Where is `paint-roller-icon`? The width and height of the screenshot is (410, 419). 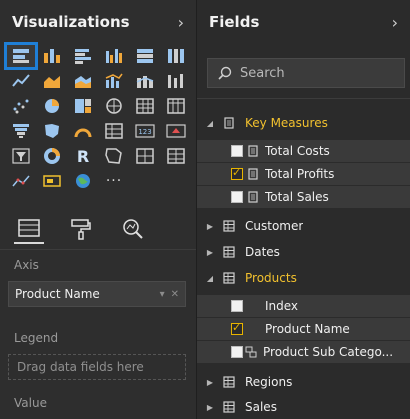
paint-roller-icon is located at coordinates (81, 229).